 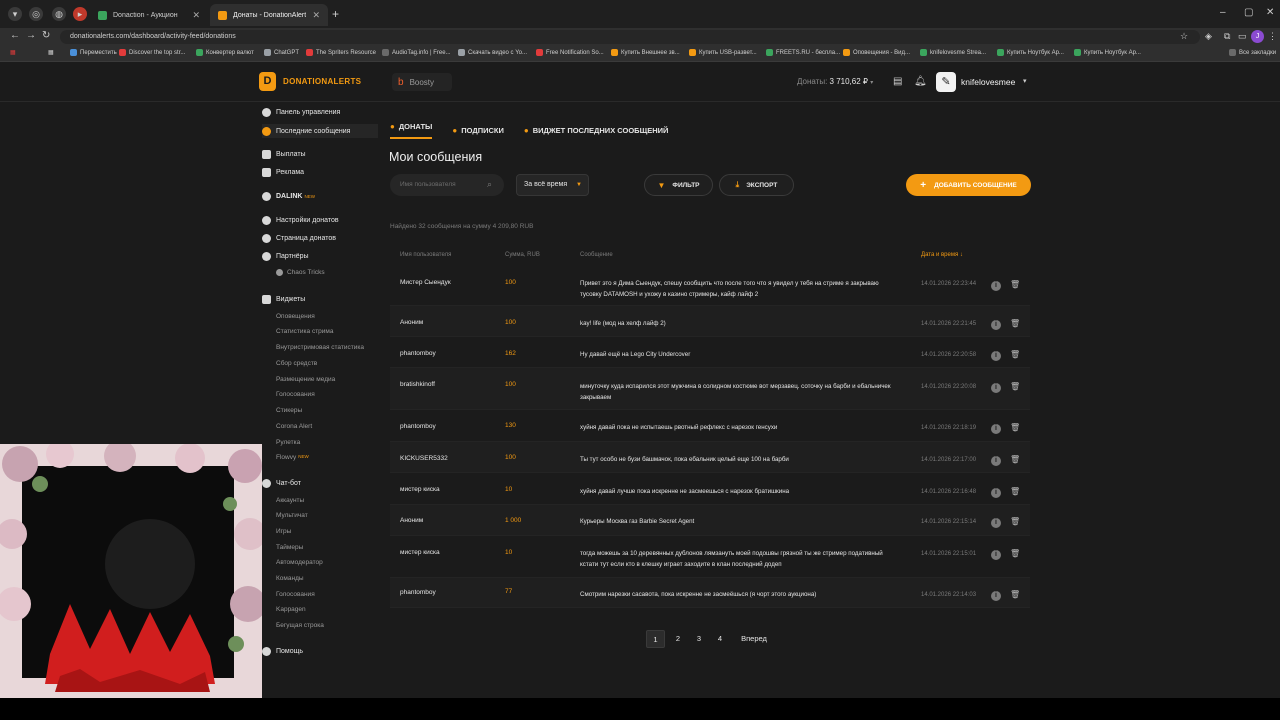 What do you see at coordinates (655, 639) in the screenshot?
I see `page-1-button: 1` at bounding box center [655, 639].